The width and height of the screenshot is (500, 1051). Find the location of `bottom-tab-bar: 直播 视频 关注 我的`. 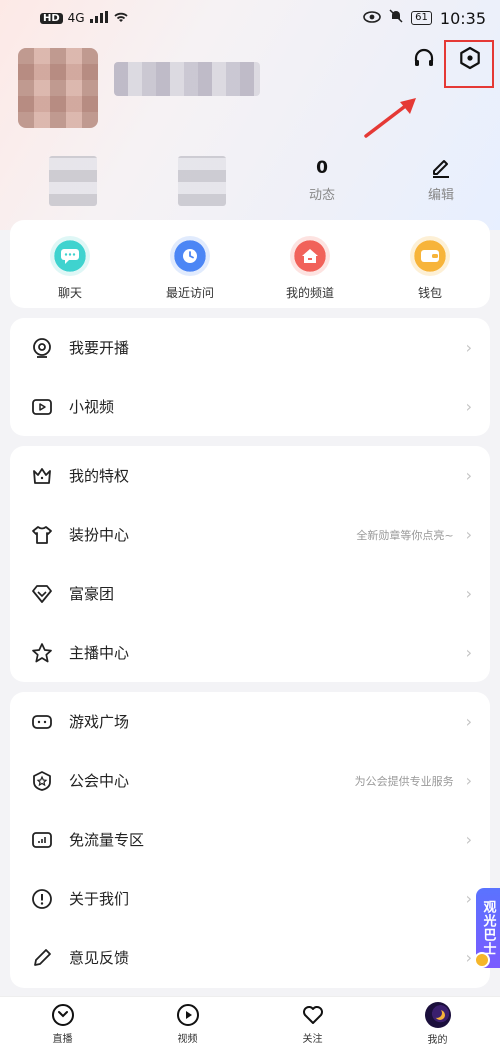

bottom-tab-bar: 直播 视频 关注 我的 is located at coordinates (250, 1023).